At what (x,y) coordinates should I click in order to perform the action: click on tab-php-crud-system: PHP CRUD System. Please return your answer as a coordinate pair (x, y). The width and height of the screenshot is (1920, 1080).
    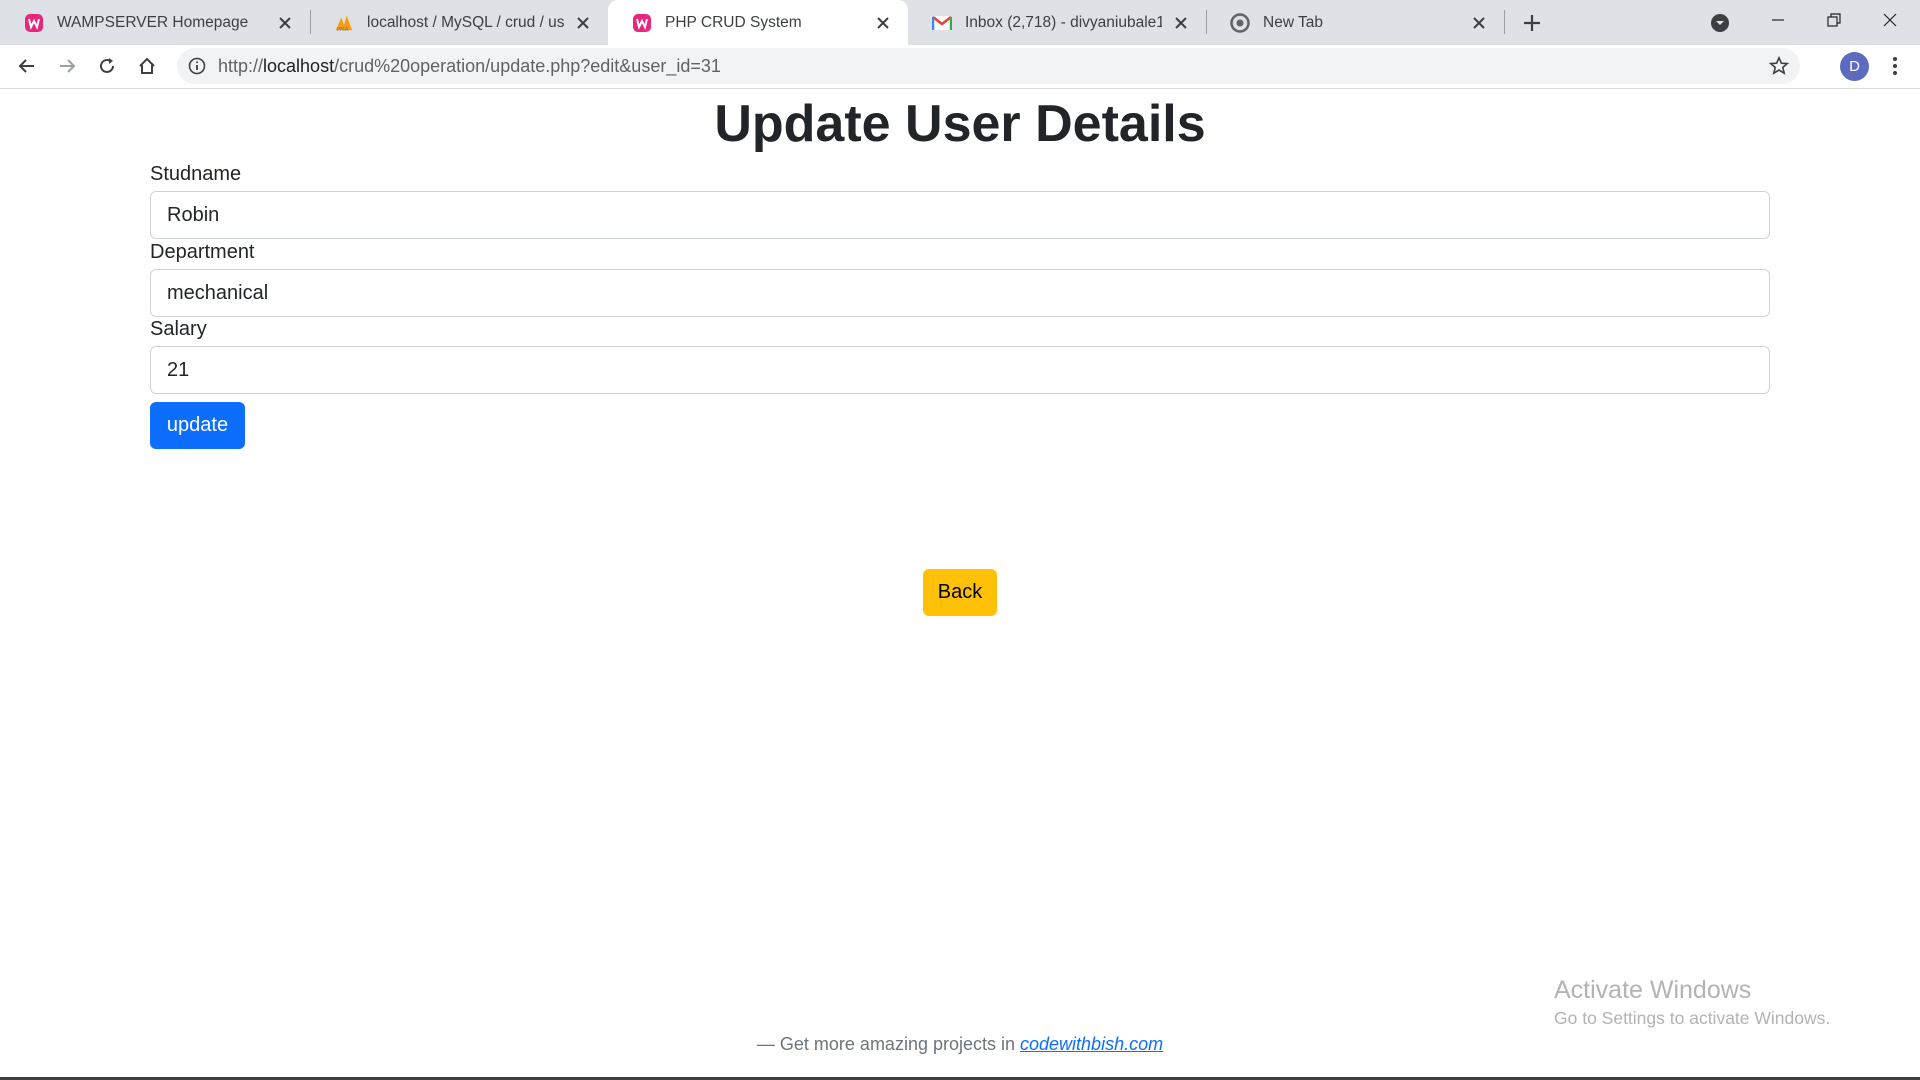
    Looking at the image, I should click on (758, 22).